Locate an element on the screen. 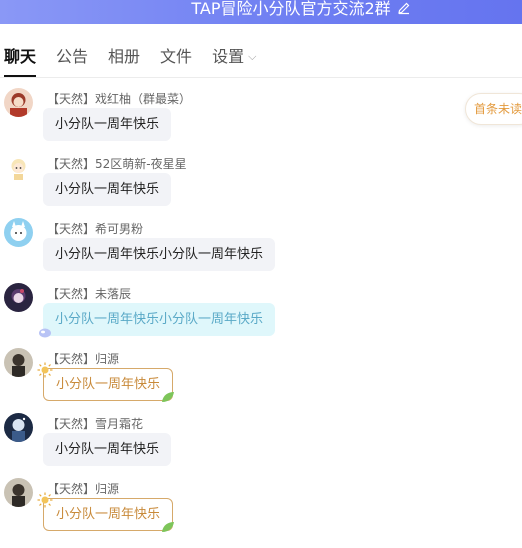 The width and height of the screenshot is (522, 548). chat-header-bar: TAP冒险小分队官方交流2群 is located at coordinates (261, 12).